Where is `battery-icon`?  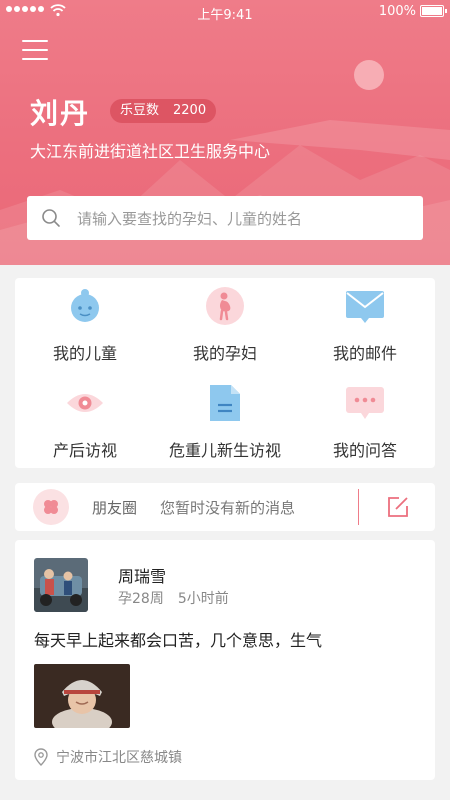 battery-icon is located at coordinates (433, 11).